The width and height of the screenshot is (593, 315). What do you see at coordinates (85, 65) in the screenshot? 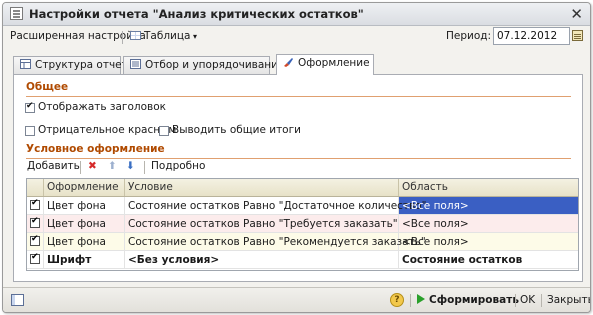
I see `tab-label: Структура отчета` at bounding box center [85, 65].